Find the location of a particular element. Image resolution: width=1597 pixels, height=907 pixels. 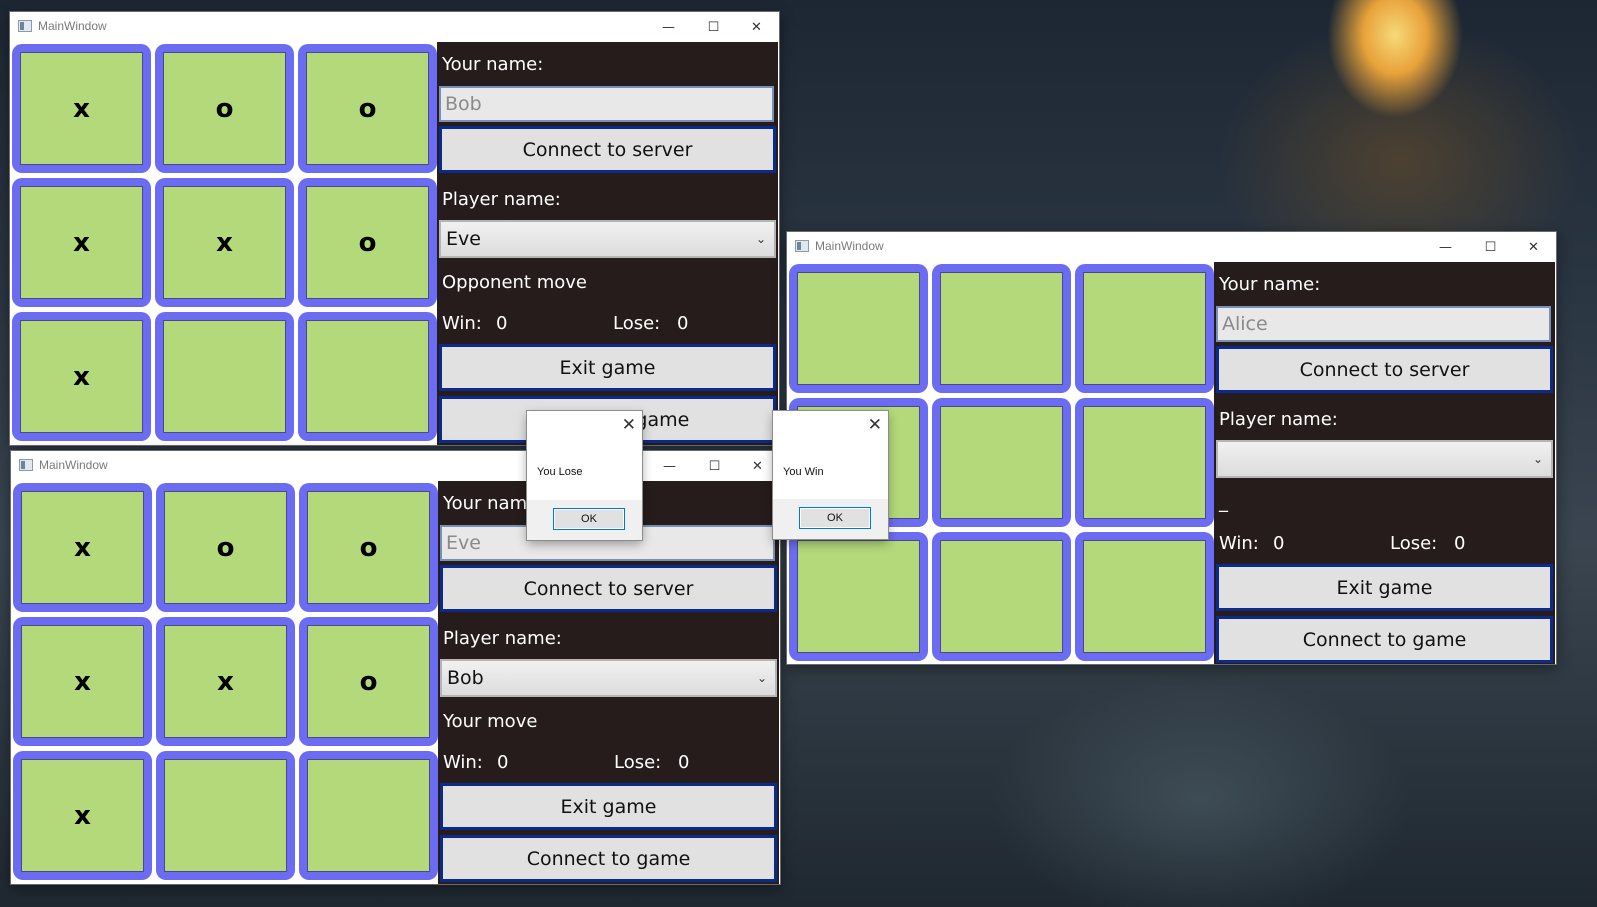

your-name-field: Bob is located at coordinates (606, 104).